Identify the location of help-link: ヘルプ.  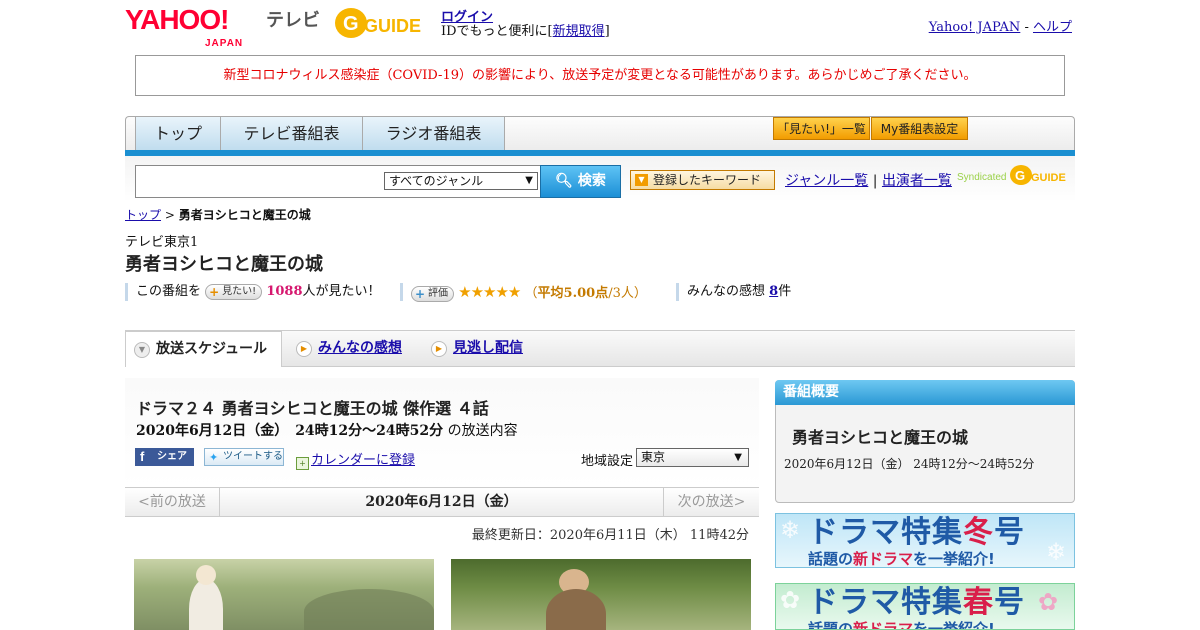
(1052, 27).